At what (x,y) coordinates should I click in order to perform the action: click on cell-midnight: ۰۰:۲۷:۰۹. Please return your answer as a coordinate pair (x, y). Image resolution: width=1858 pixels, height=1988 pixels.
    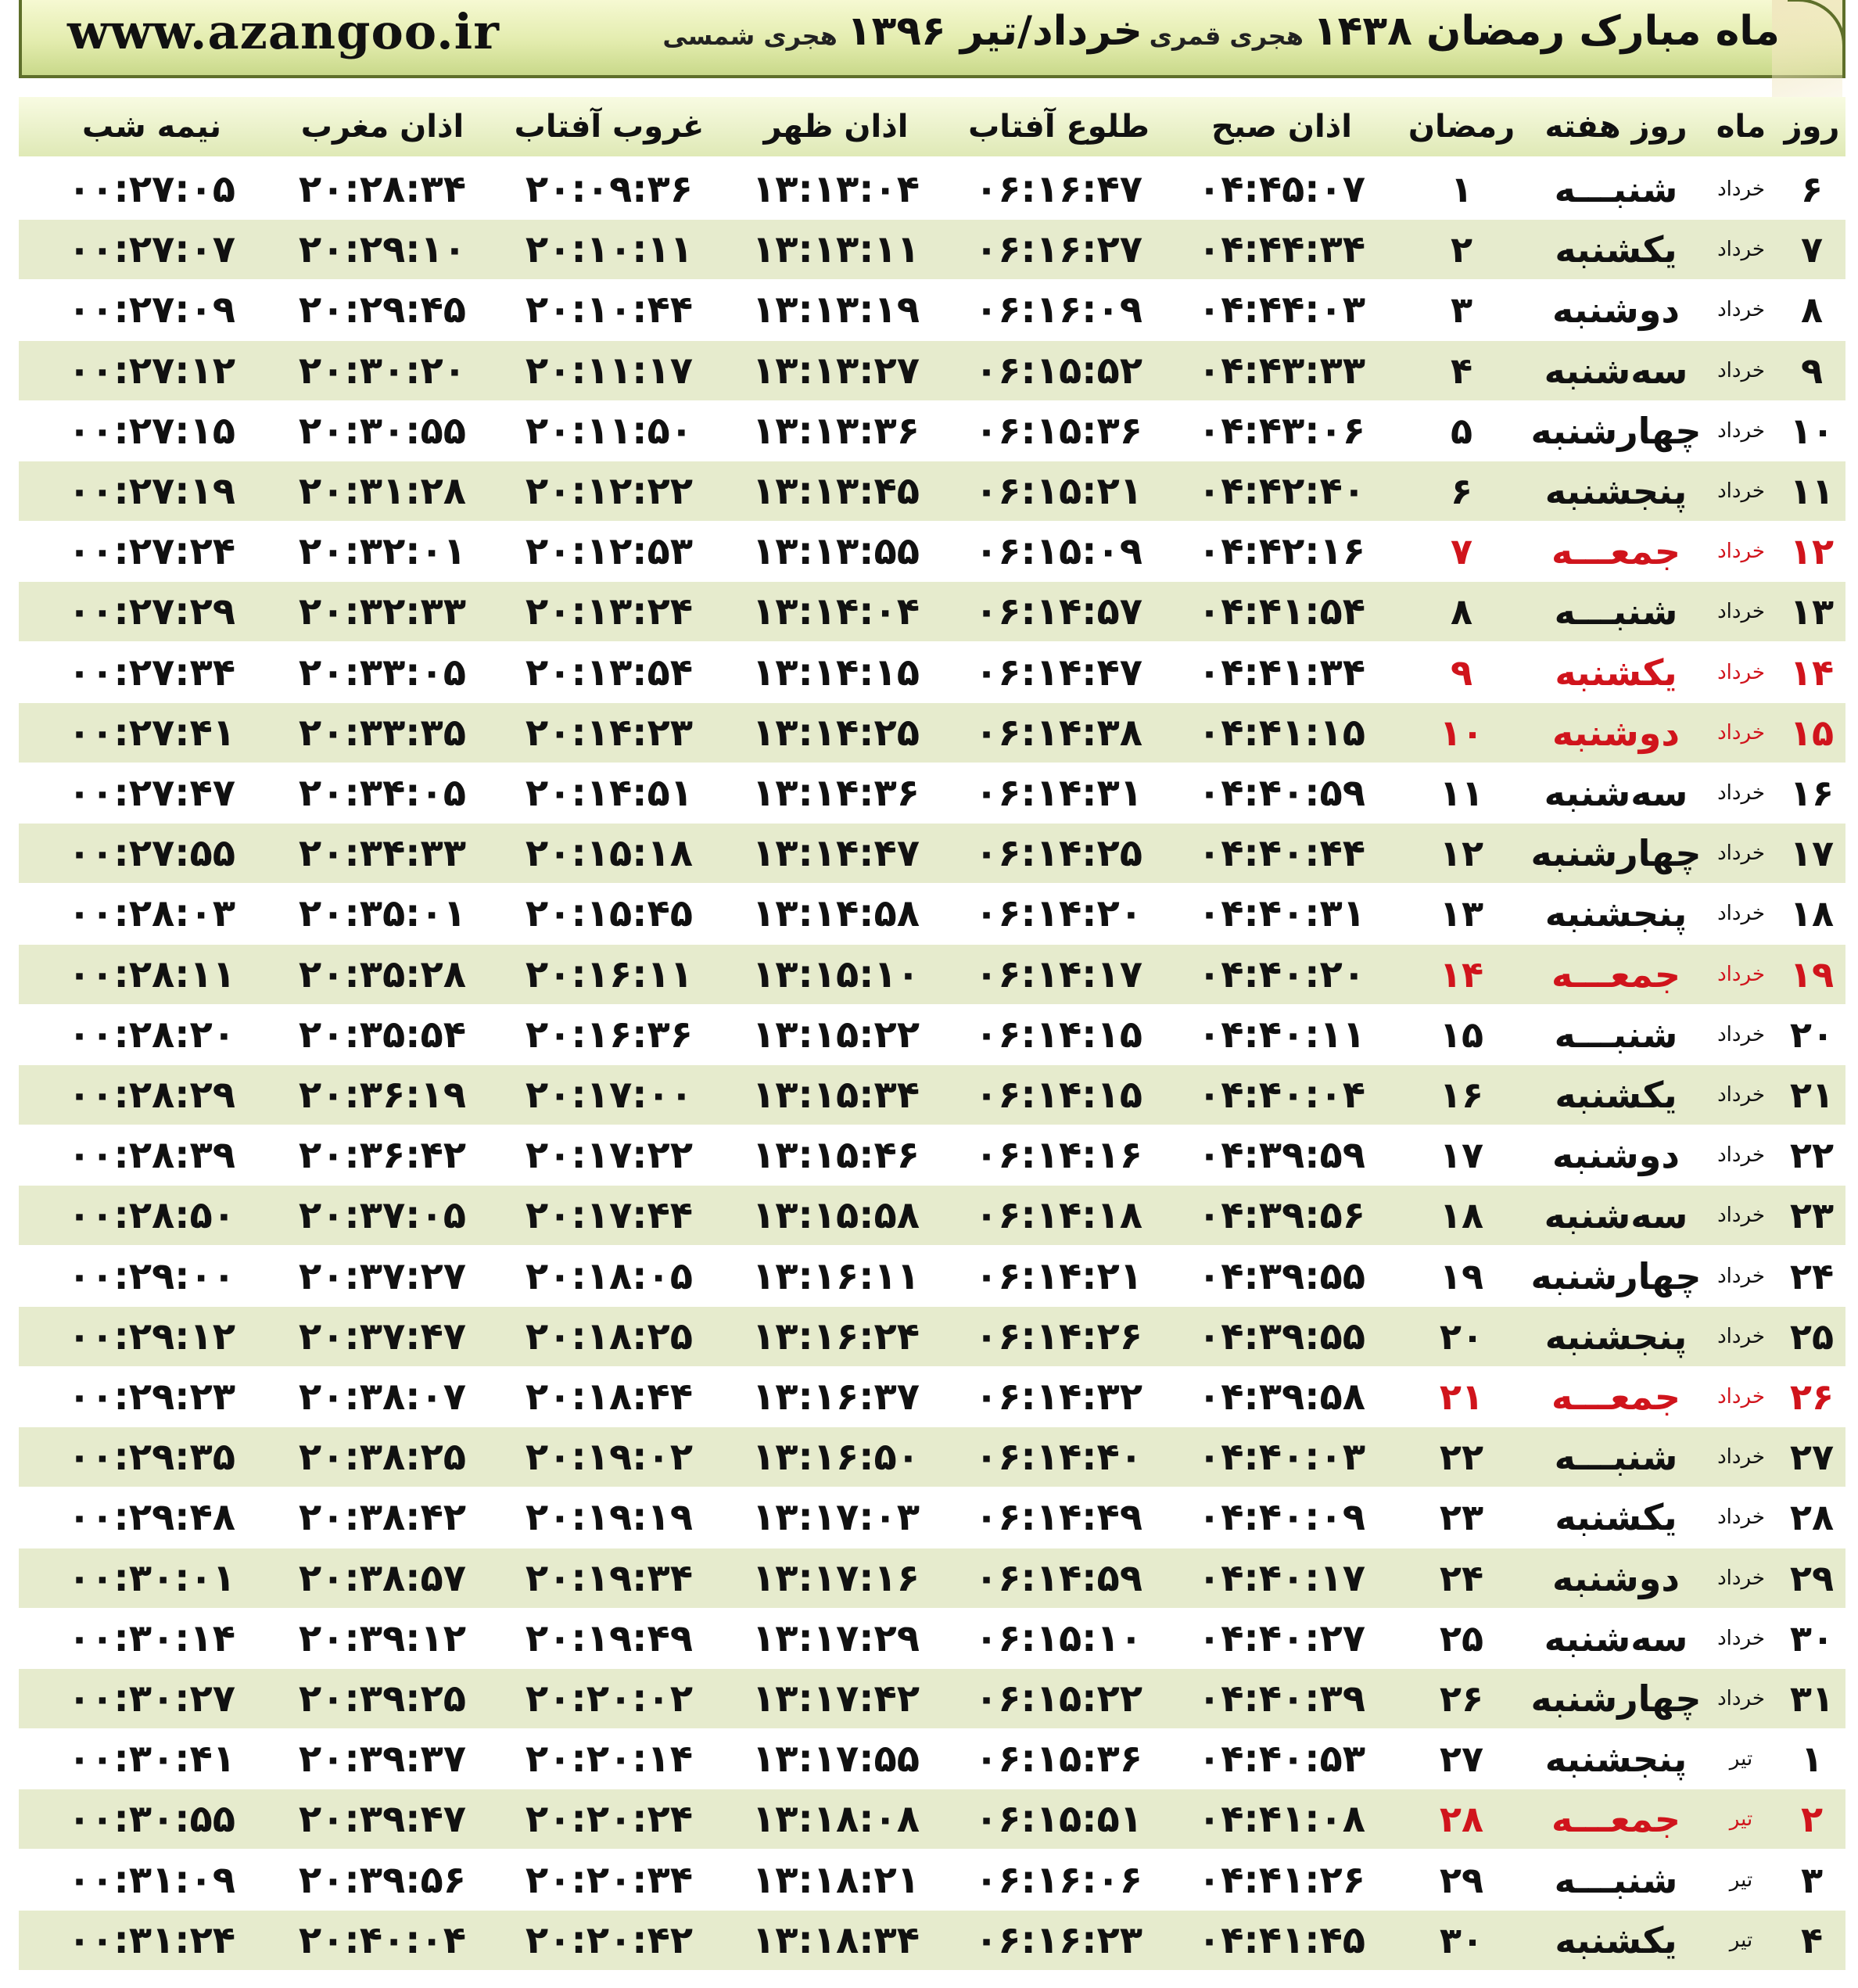
    Looking at the image, I should click on (151, 310).